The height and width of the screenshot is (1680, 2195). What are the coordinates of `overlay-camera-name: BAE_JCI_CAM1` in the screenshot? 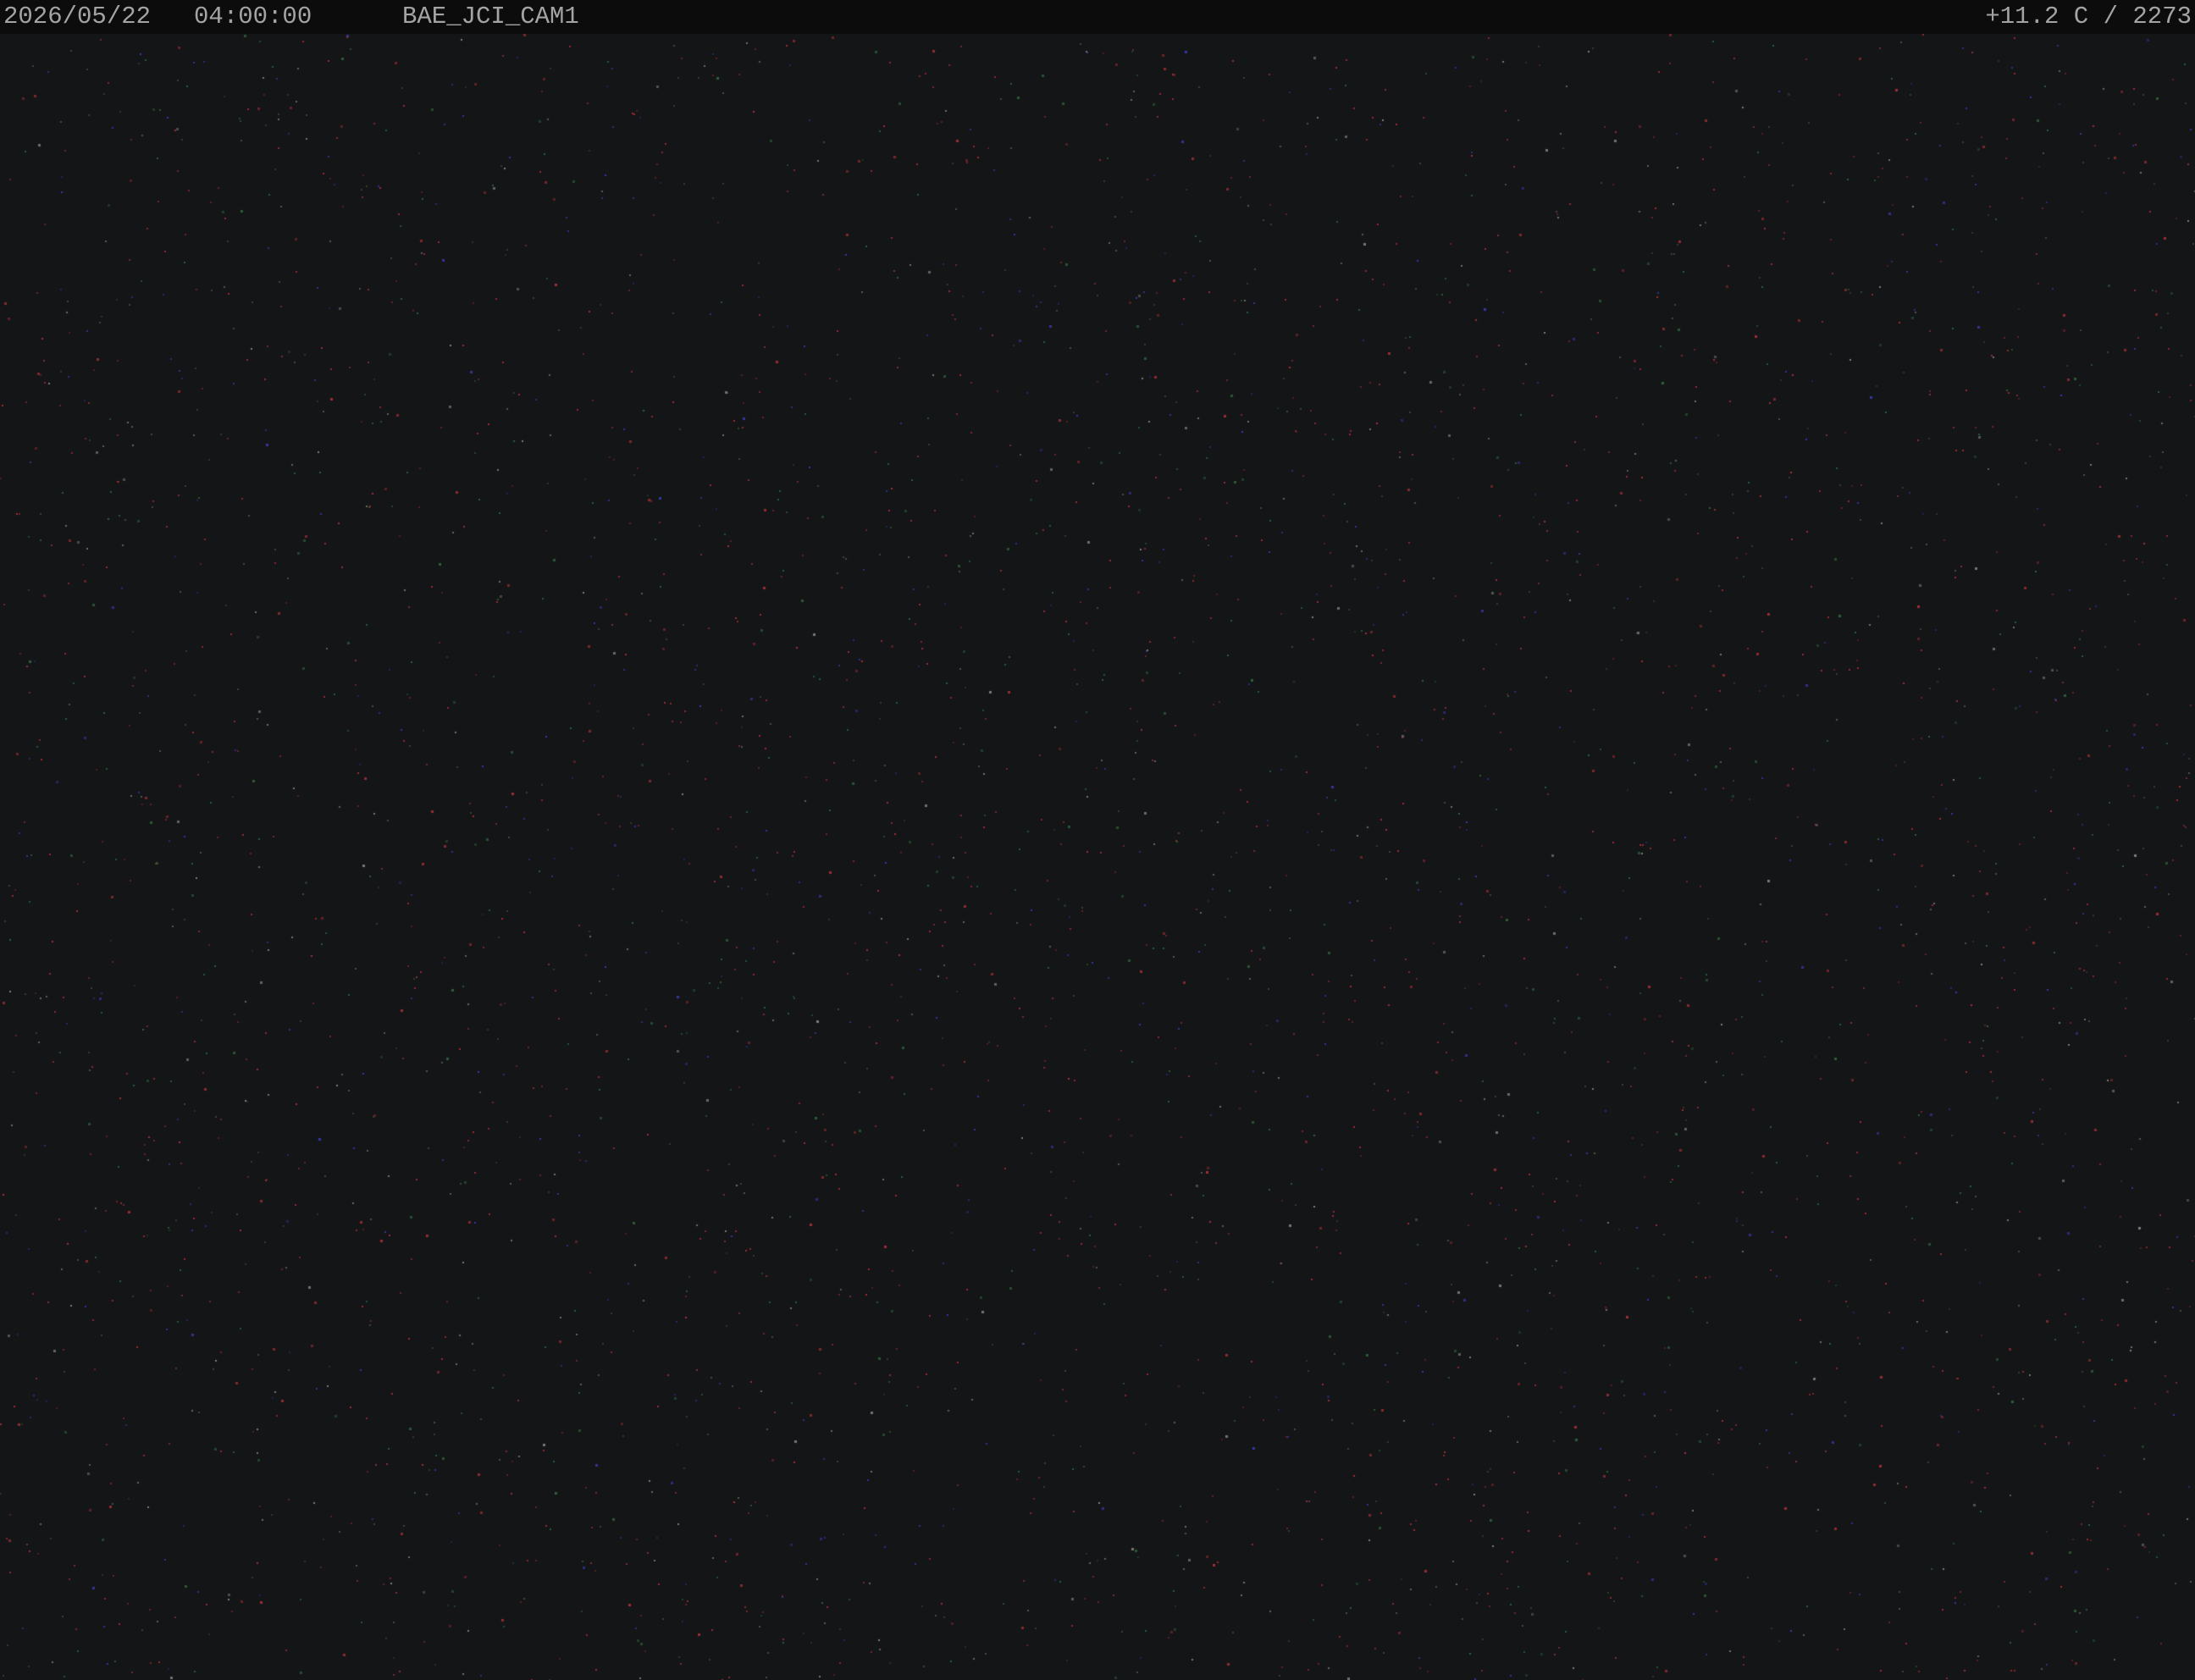 It's located at (490, 17).